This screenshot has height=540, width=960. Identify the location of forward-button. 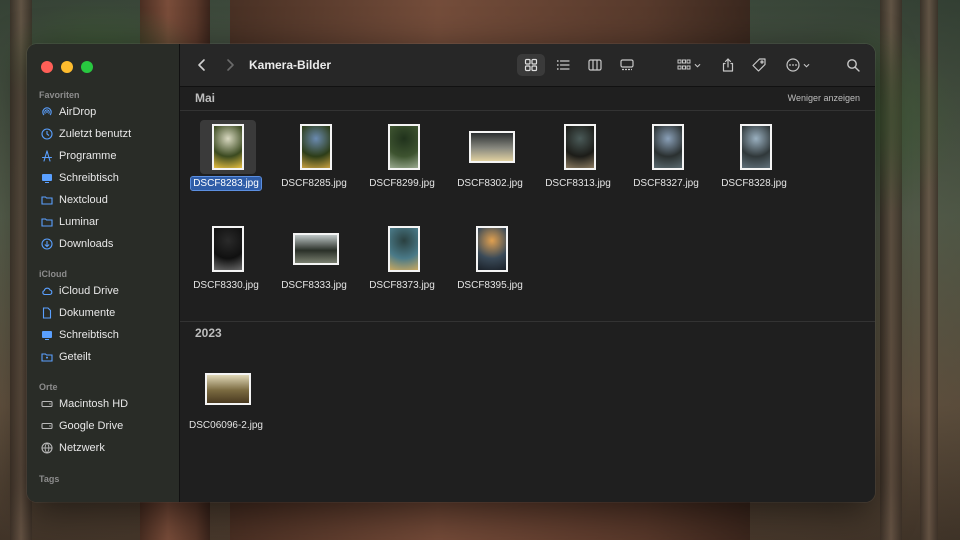
(230, 65).